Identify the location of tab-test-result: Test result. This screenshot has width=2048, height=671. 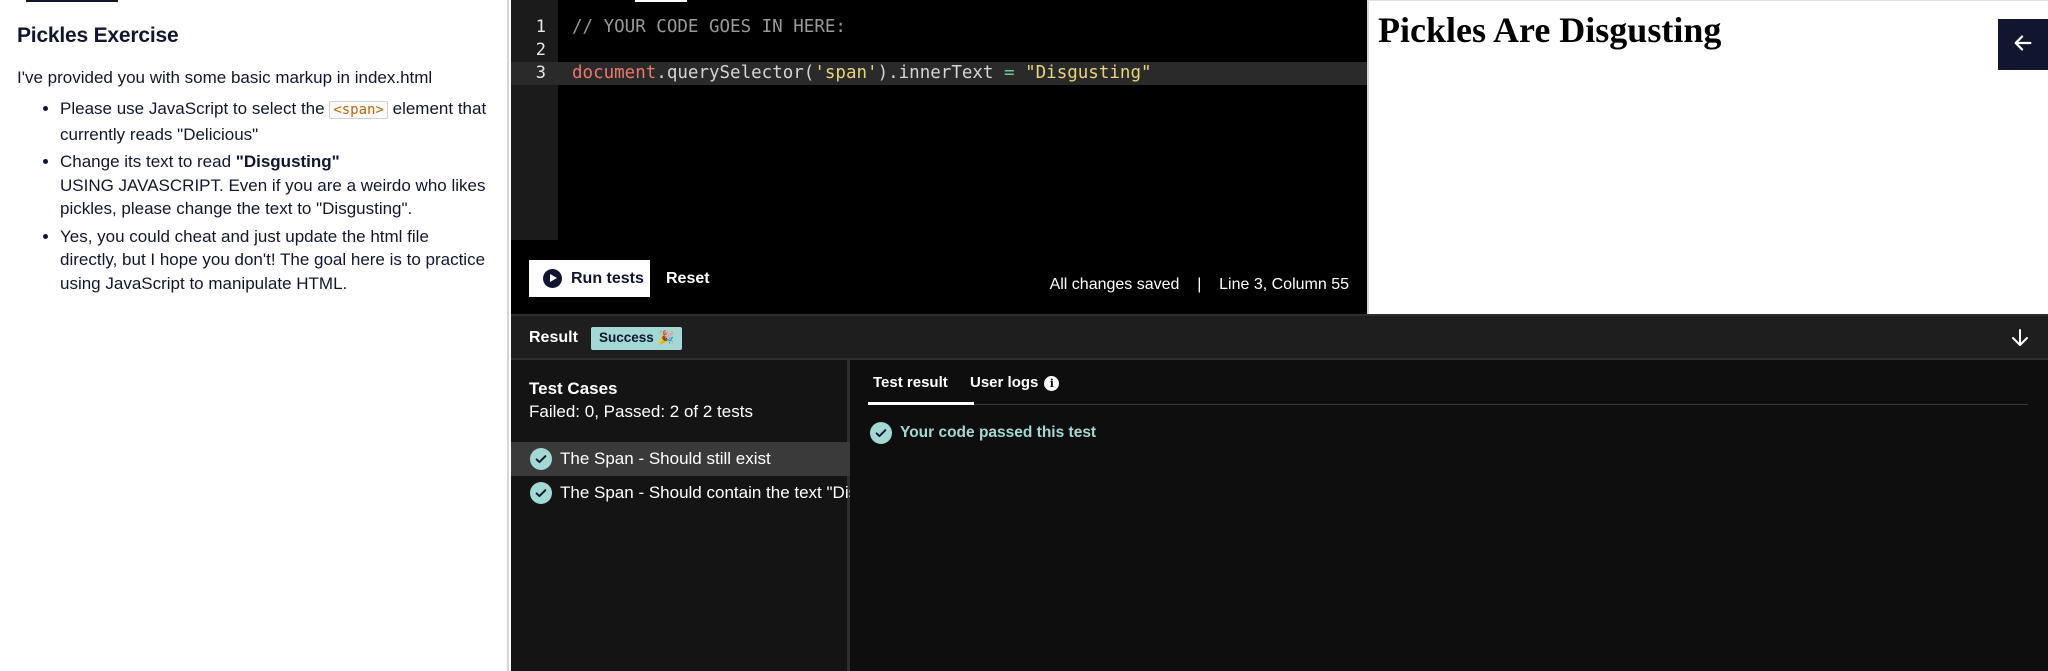
(921, 382).